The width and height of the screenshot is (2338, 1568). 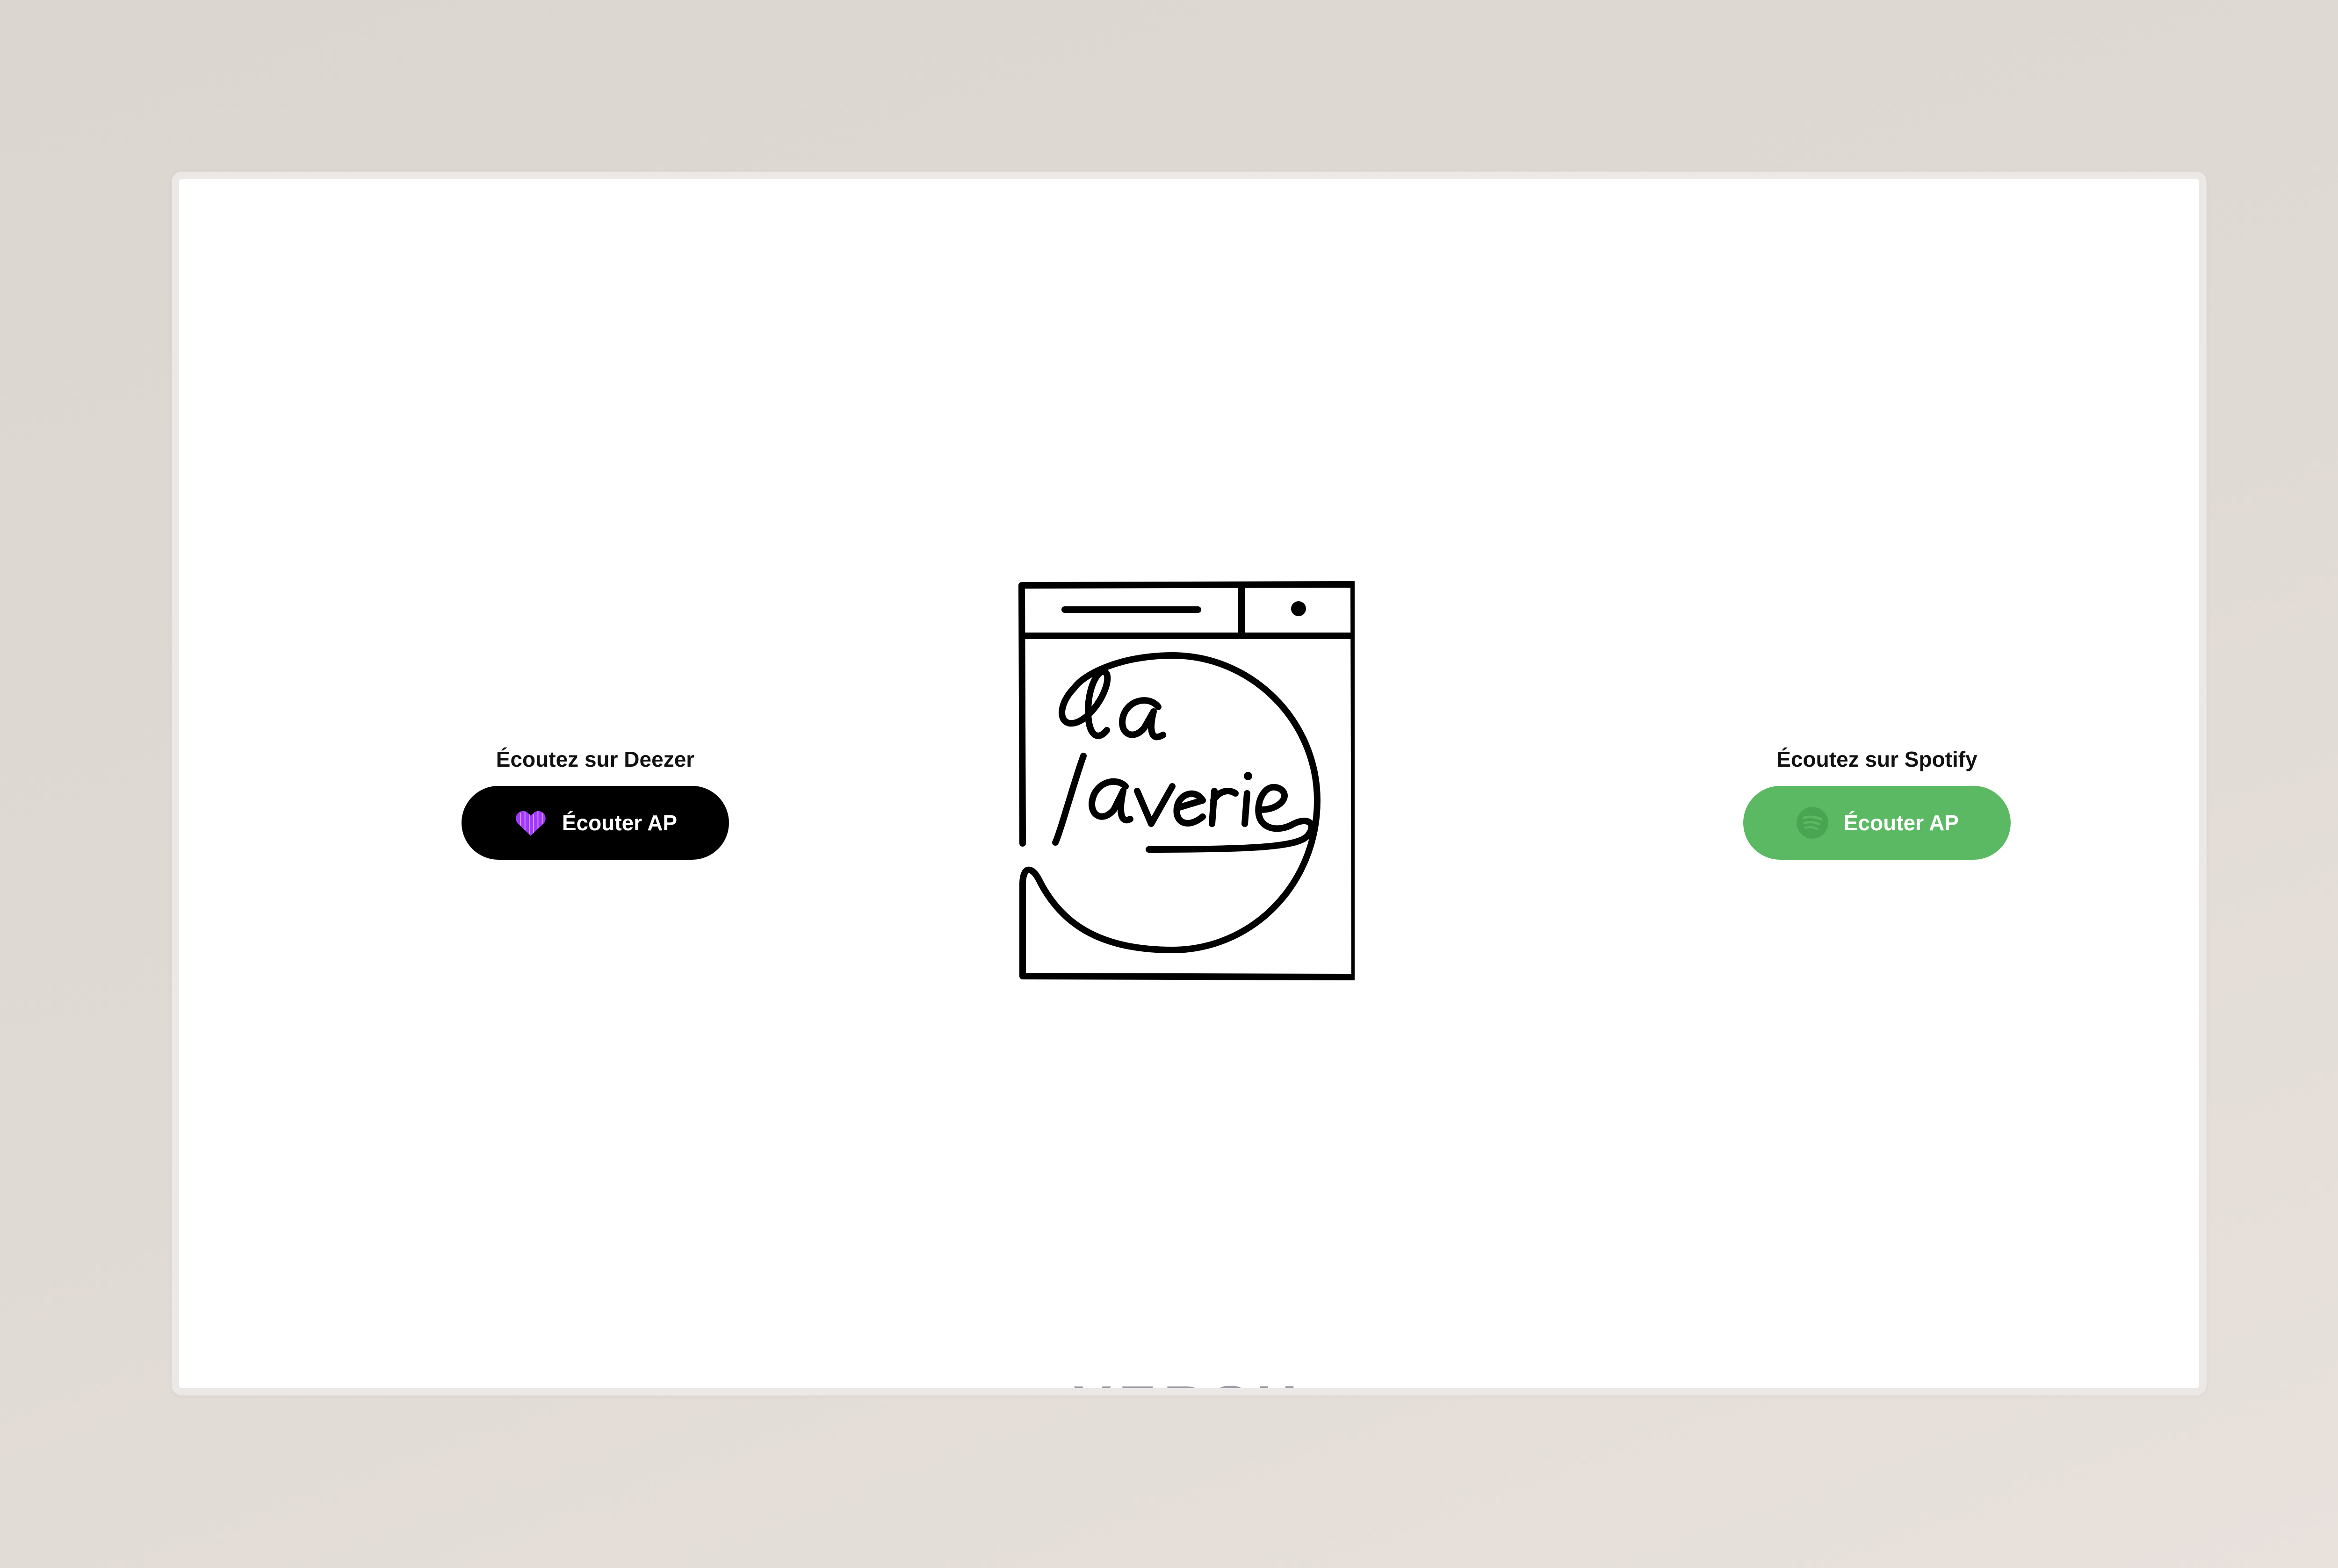 What do you see at coordinates (1812, 823) in the screenshot?
I see `spotify-icon` at bounding box center [1812, 823].